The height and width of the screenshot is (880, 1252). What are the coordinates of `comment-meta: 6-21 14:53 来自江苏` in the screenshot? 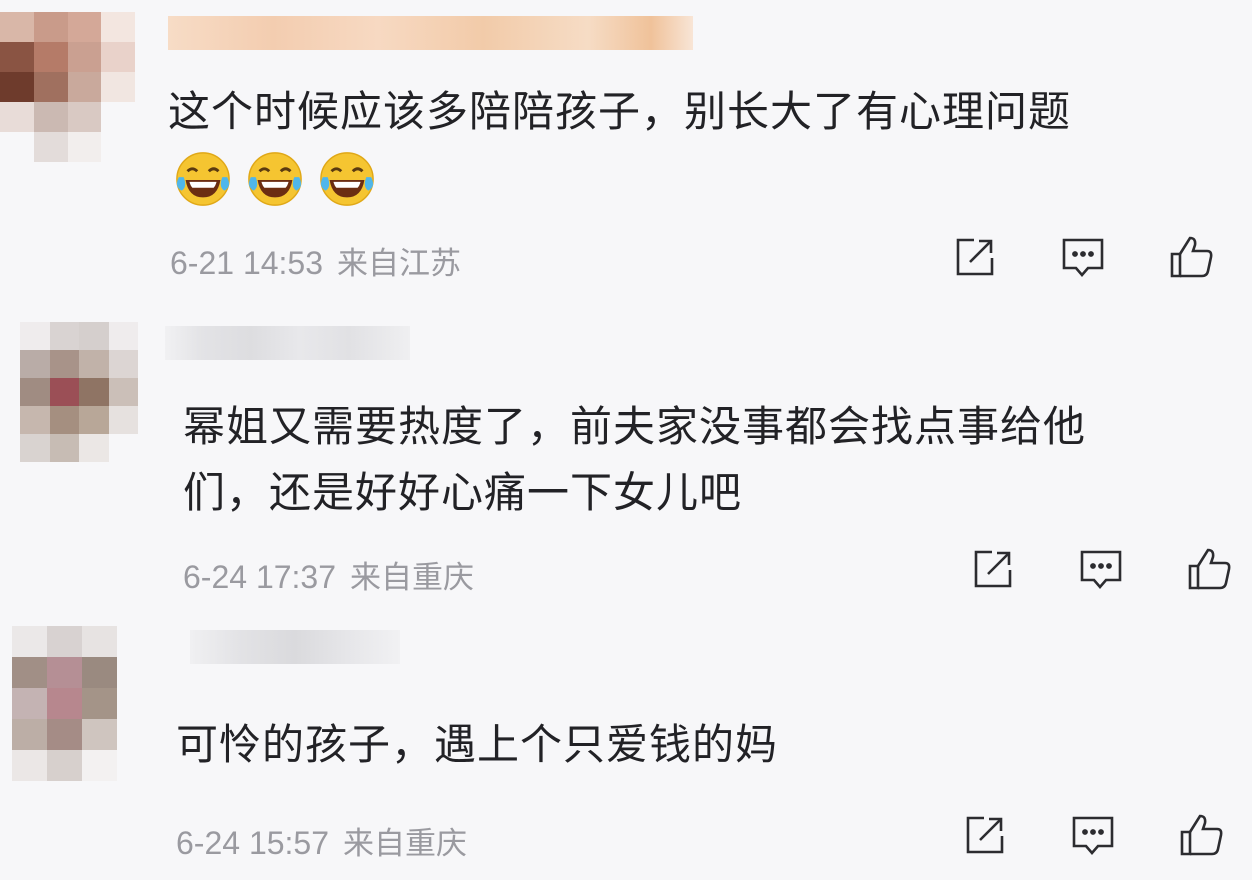 It's located at (315, 260).